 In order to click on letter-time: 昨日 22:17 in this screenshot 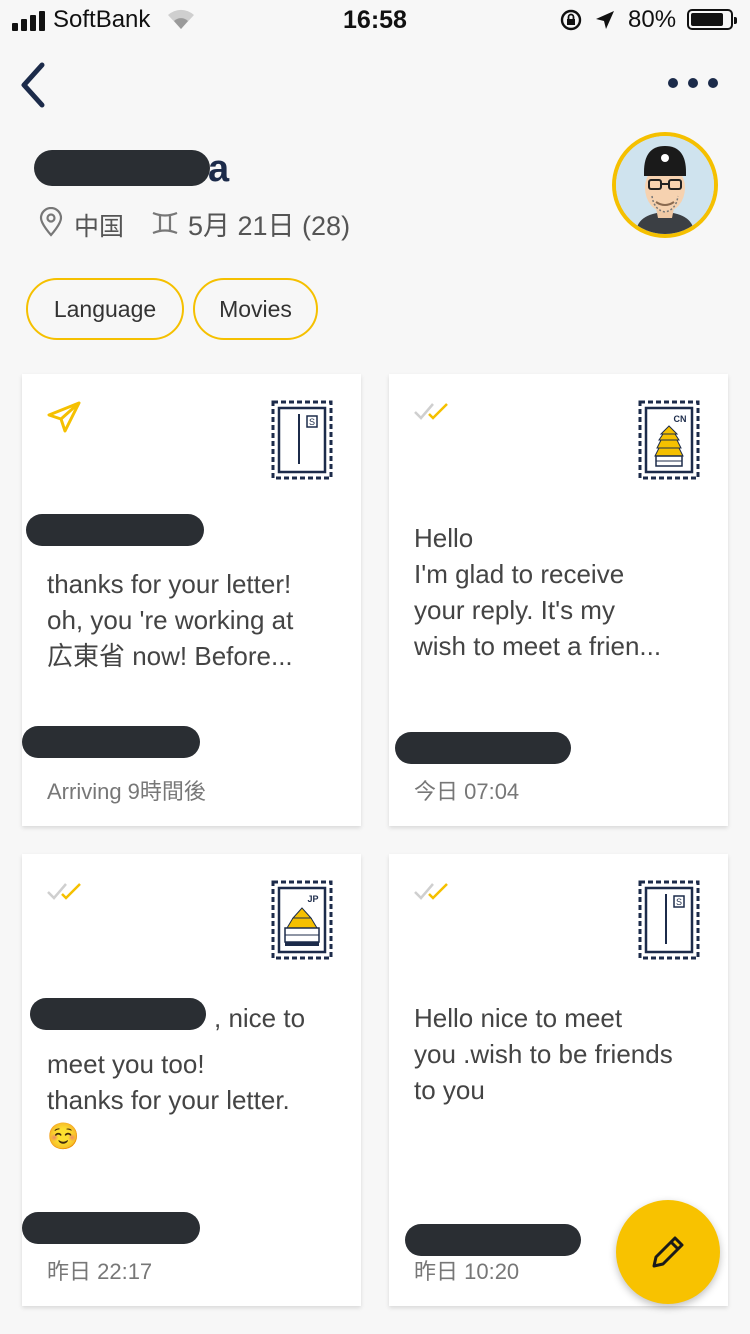, I will do `click(100, 1271)`.